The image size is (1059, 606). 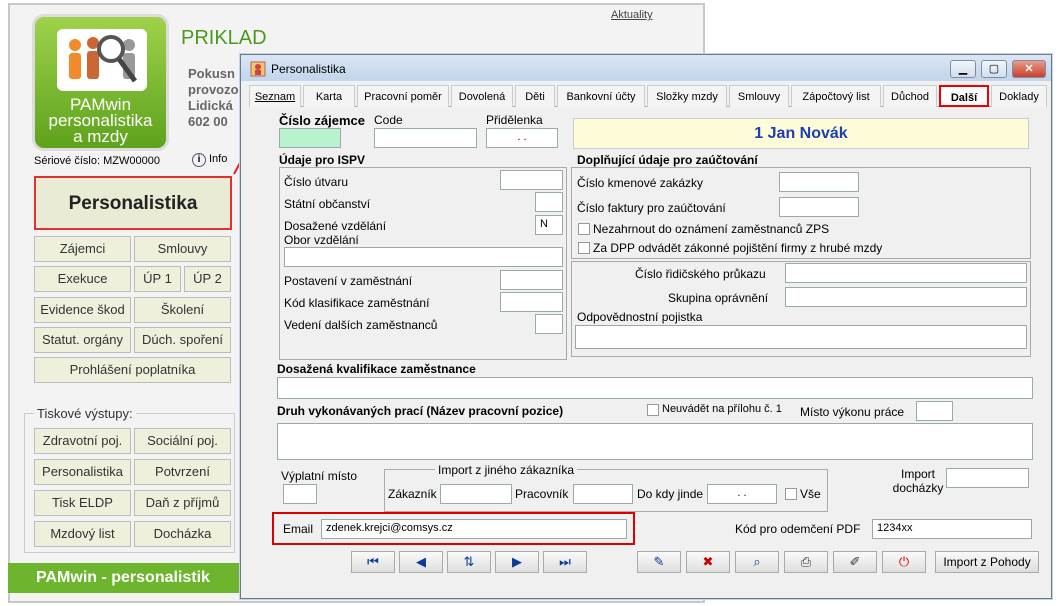 What do you see at coordinates (531, 302) in the screenshot?
I see `kod-klasifikace-input` at bounding box center [531, 302].